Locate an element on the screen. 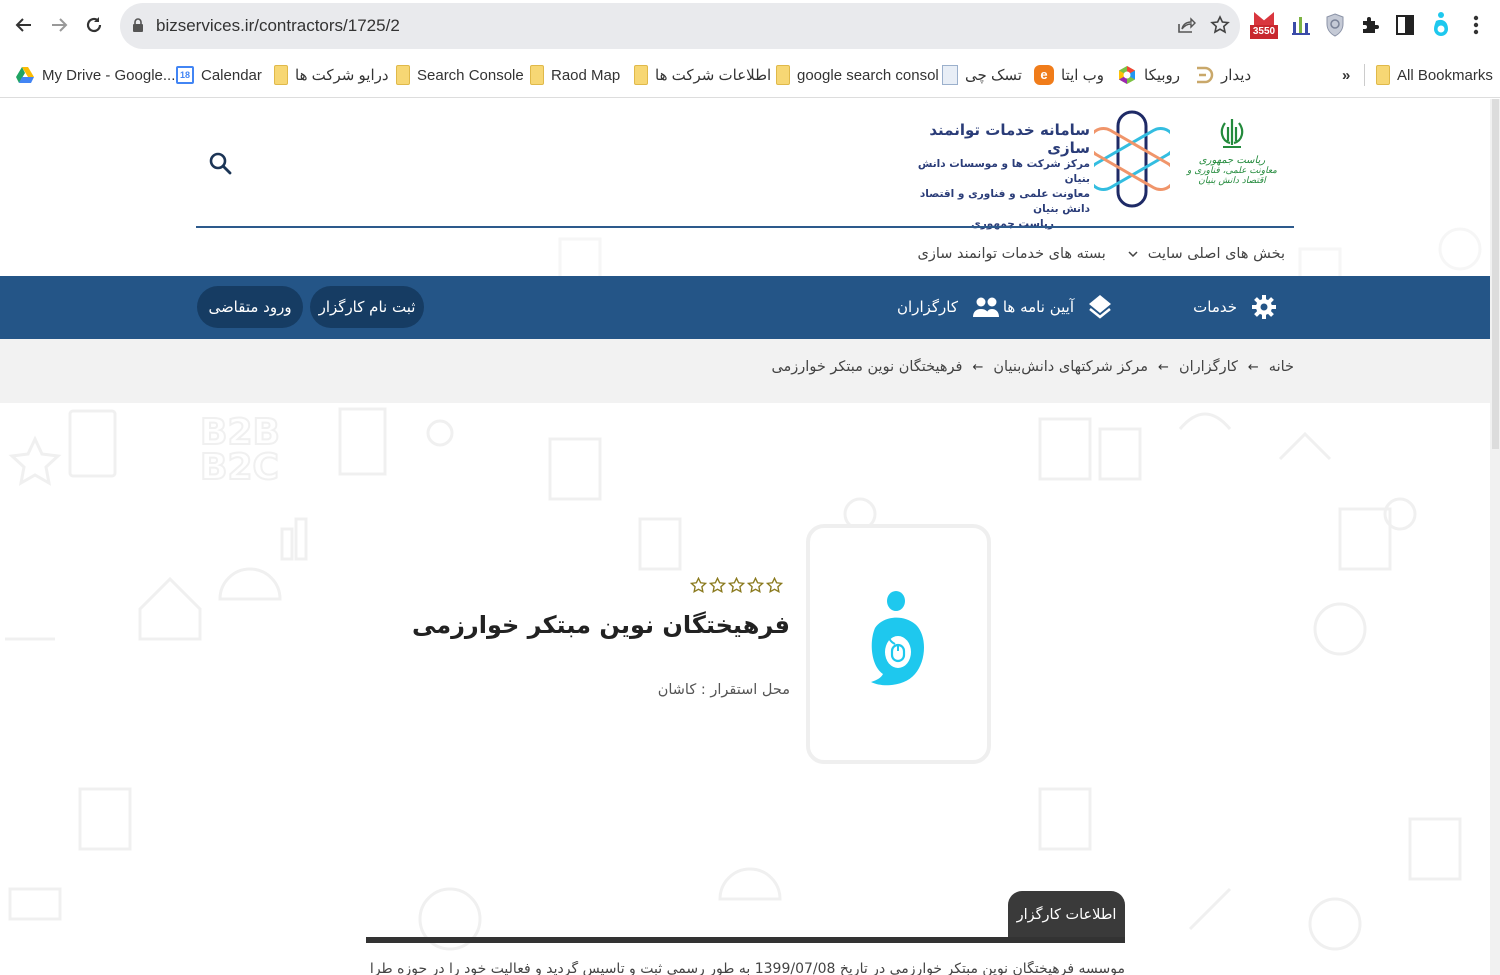  share-icon is located at coordinates (1186, 26).